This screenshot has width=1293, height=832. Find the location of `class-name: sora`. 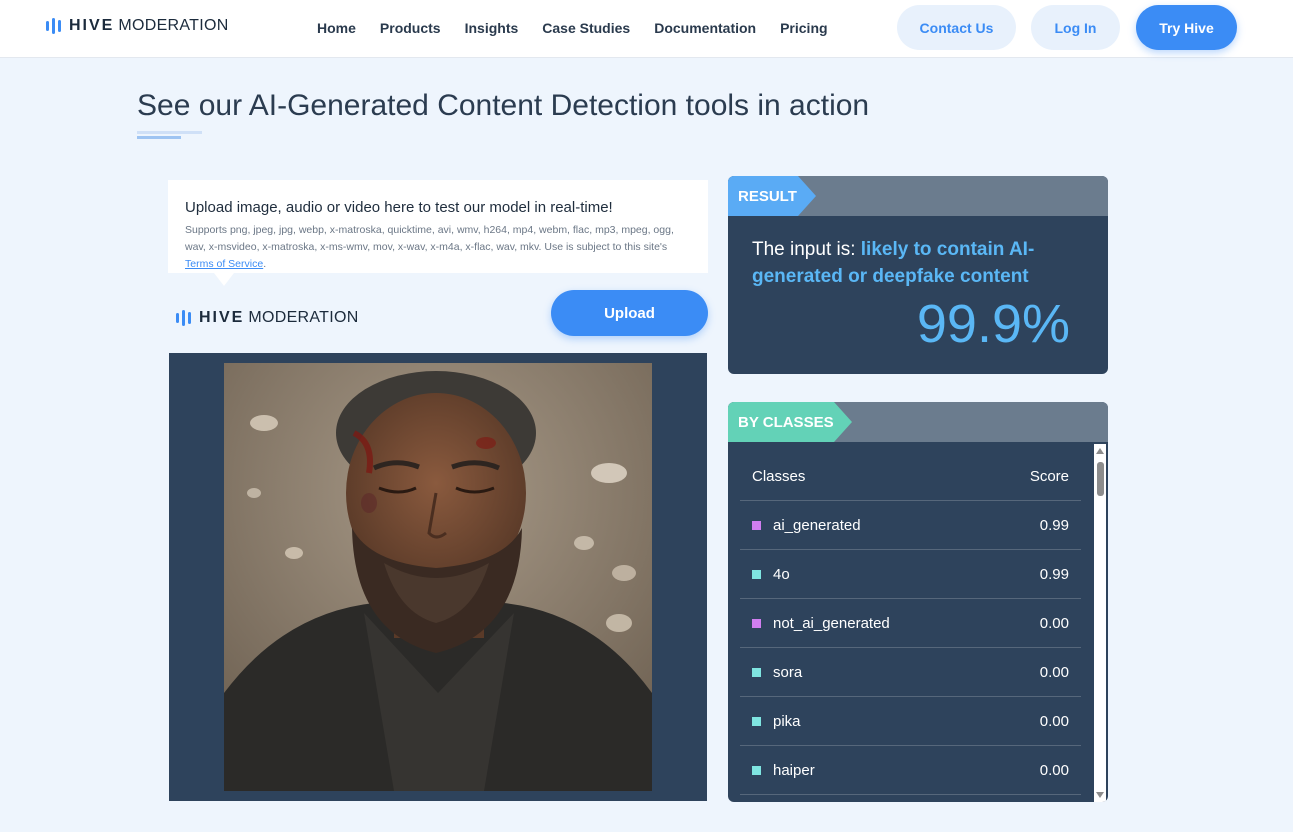

class-name: sora is located at coordinates (788, 672).